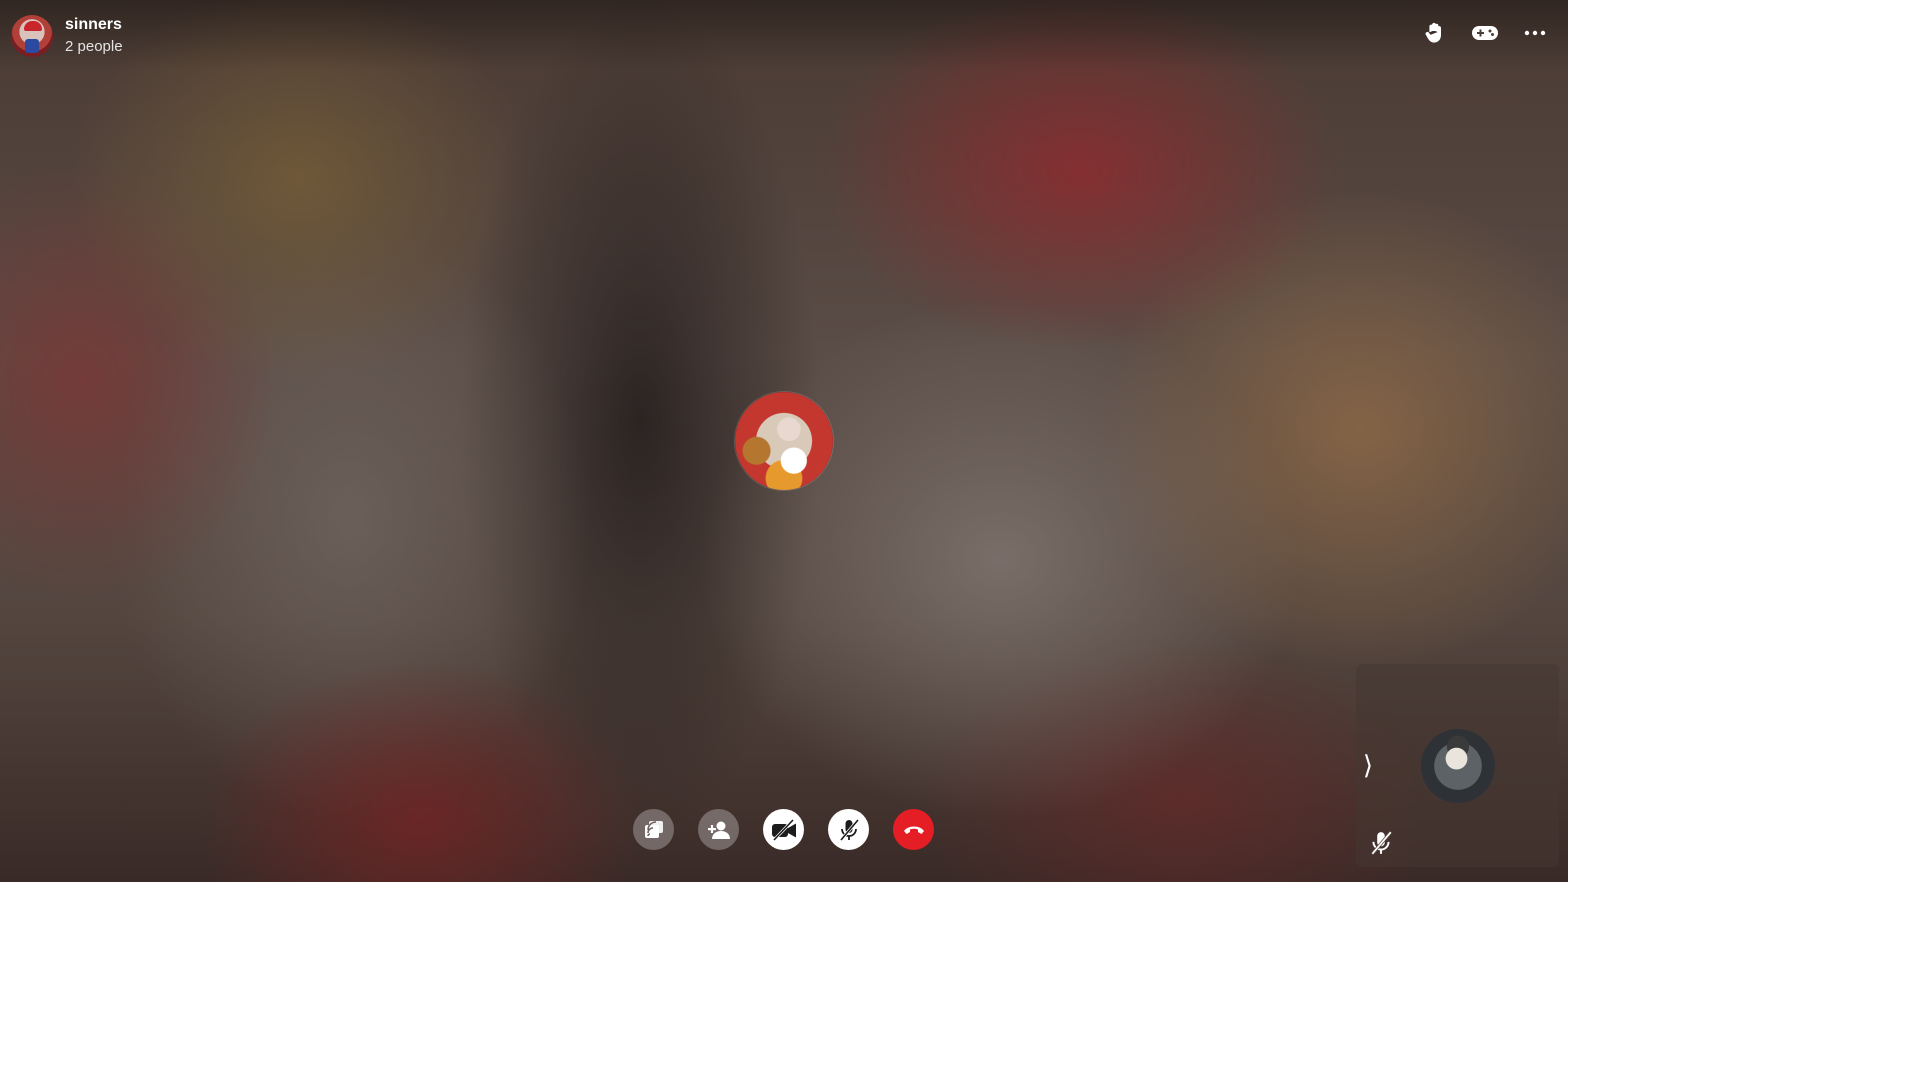 This screenshot has height=1080, width=1920. I want to click on group-info: sinners 2 people, so click(67, 36).